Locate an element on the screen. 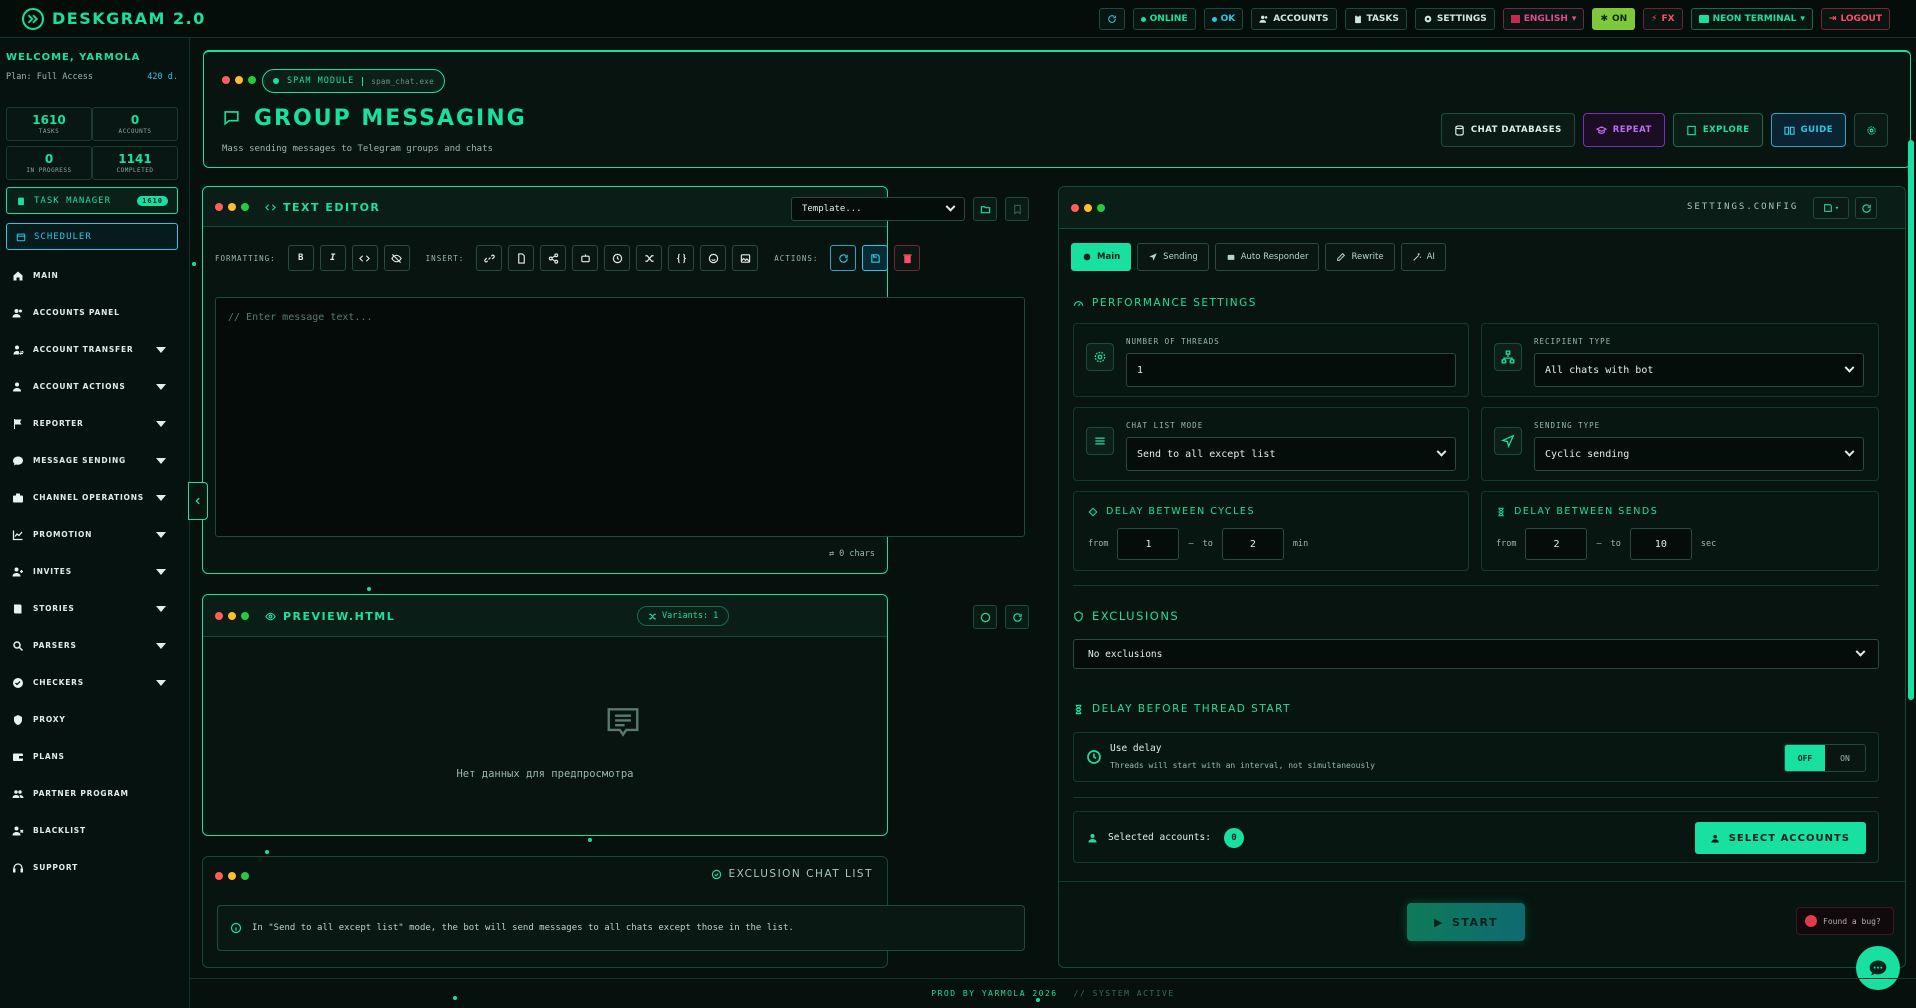 This screenshot has height=1008, width=1916. repeat-button: REPEAT is located at coordinates (1623, 130).